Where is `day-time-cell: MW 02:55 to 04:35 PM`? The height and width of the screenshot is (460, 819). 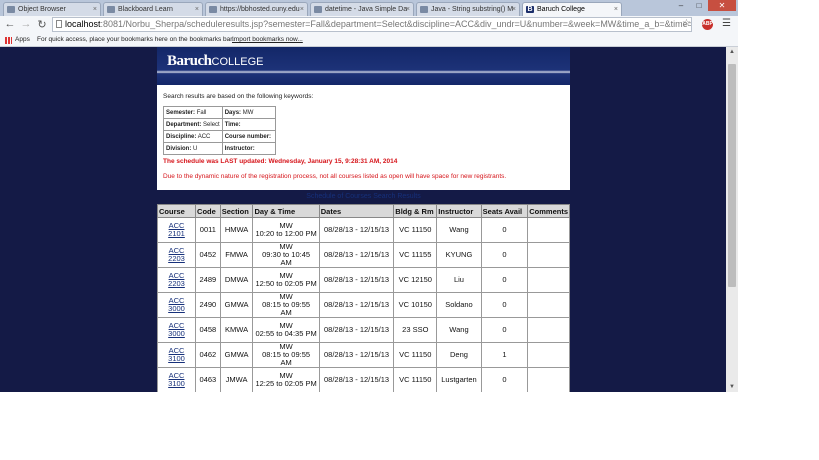 day-time-cell: MW 02:55 to 04:35 PM is located at coordinates (286, 330).